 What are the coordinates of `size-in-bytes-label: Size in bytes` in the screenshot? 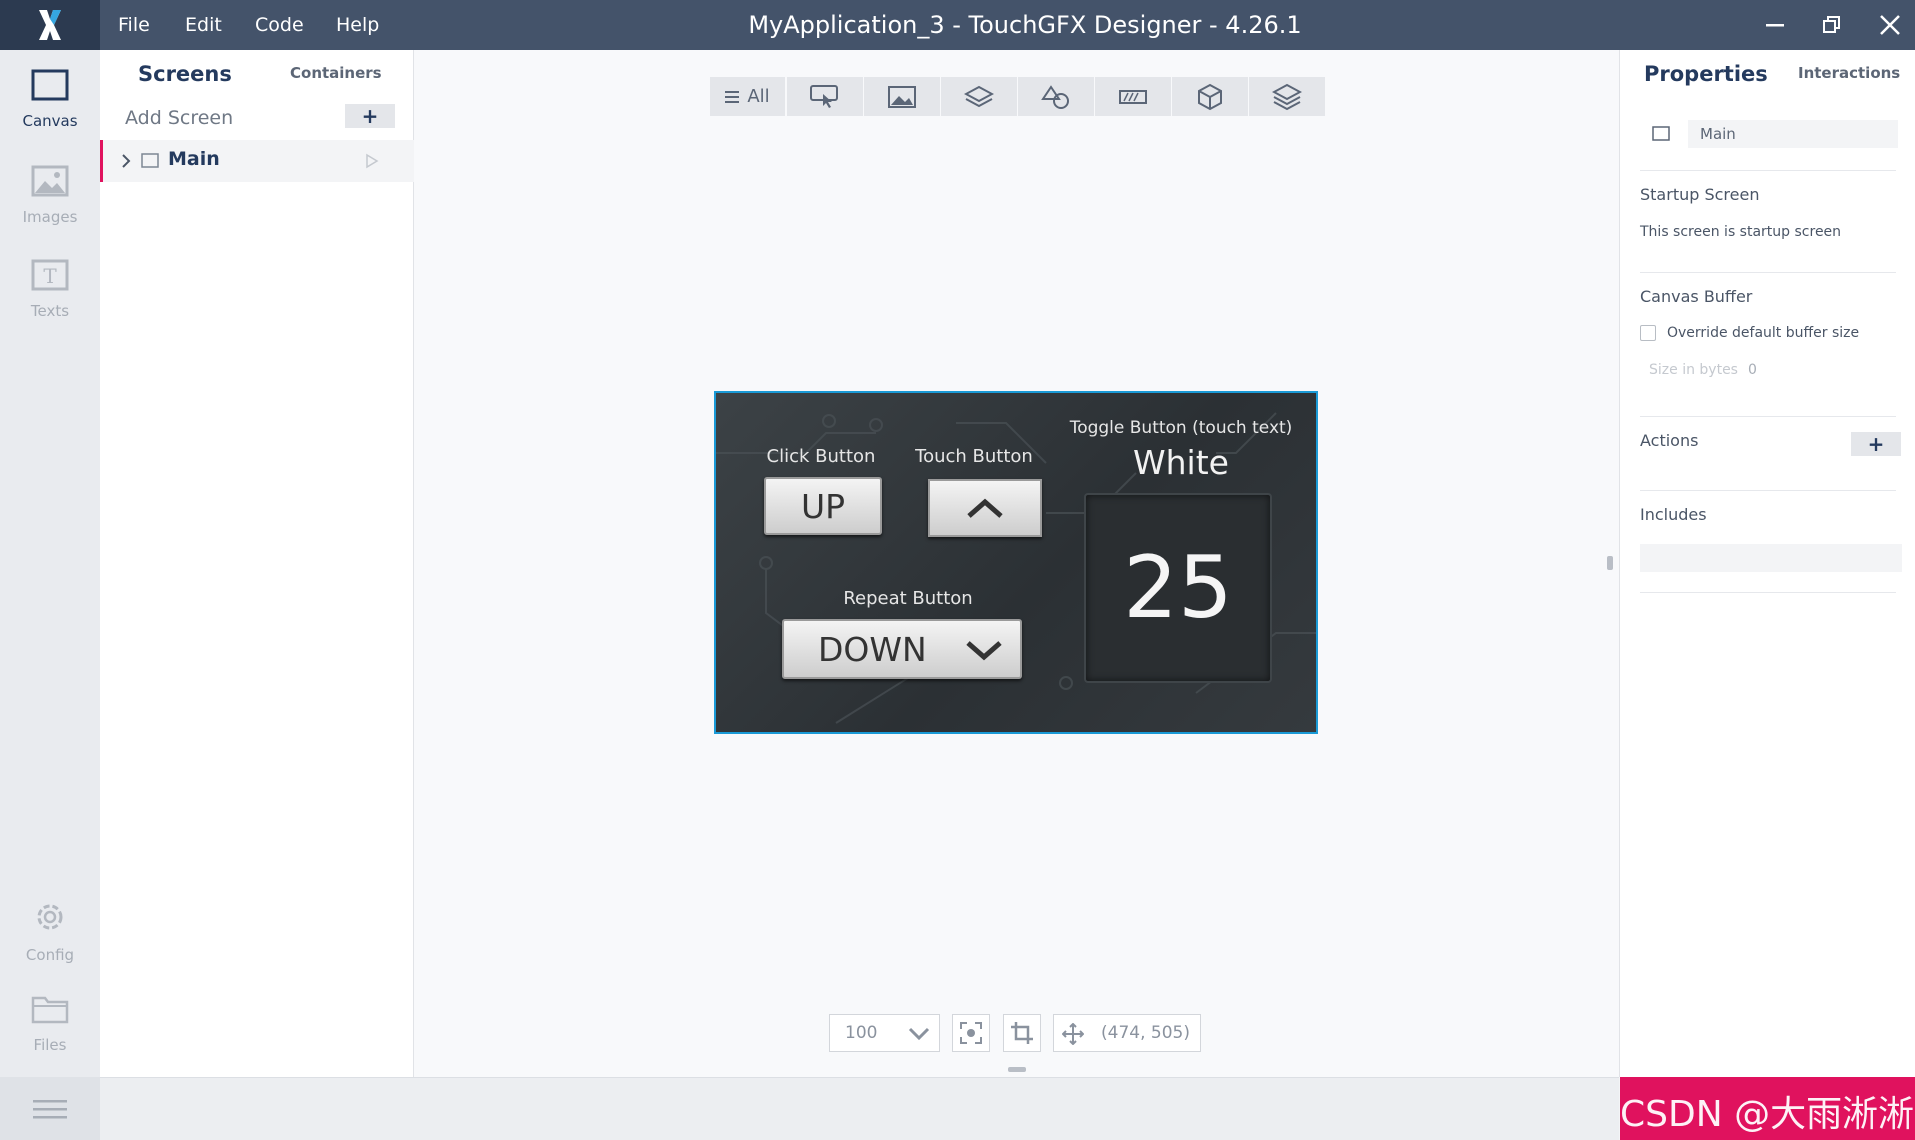 It's located at (1693, 370).